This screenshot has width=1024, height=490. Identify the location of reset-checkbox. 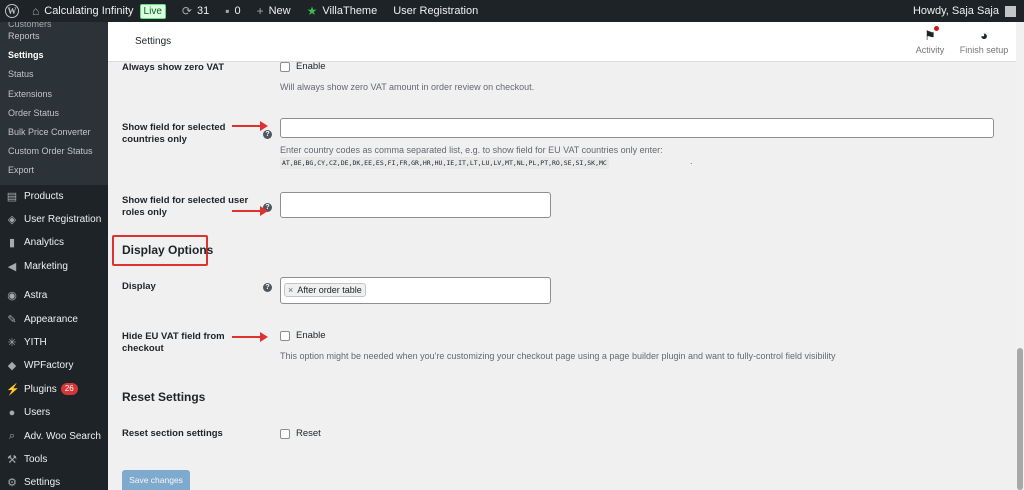
(285, 433).